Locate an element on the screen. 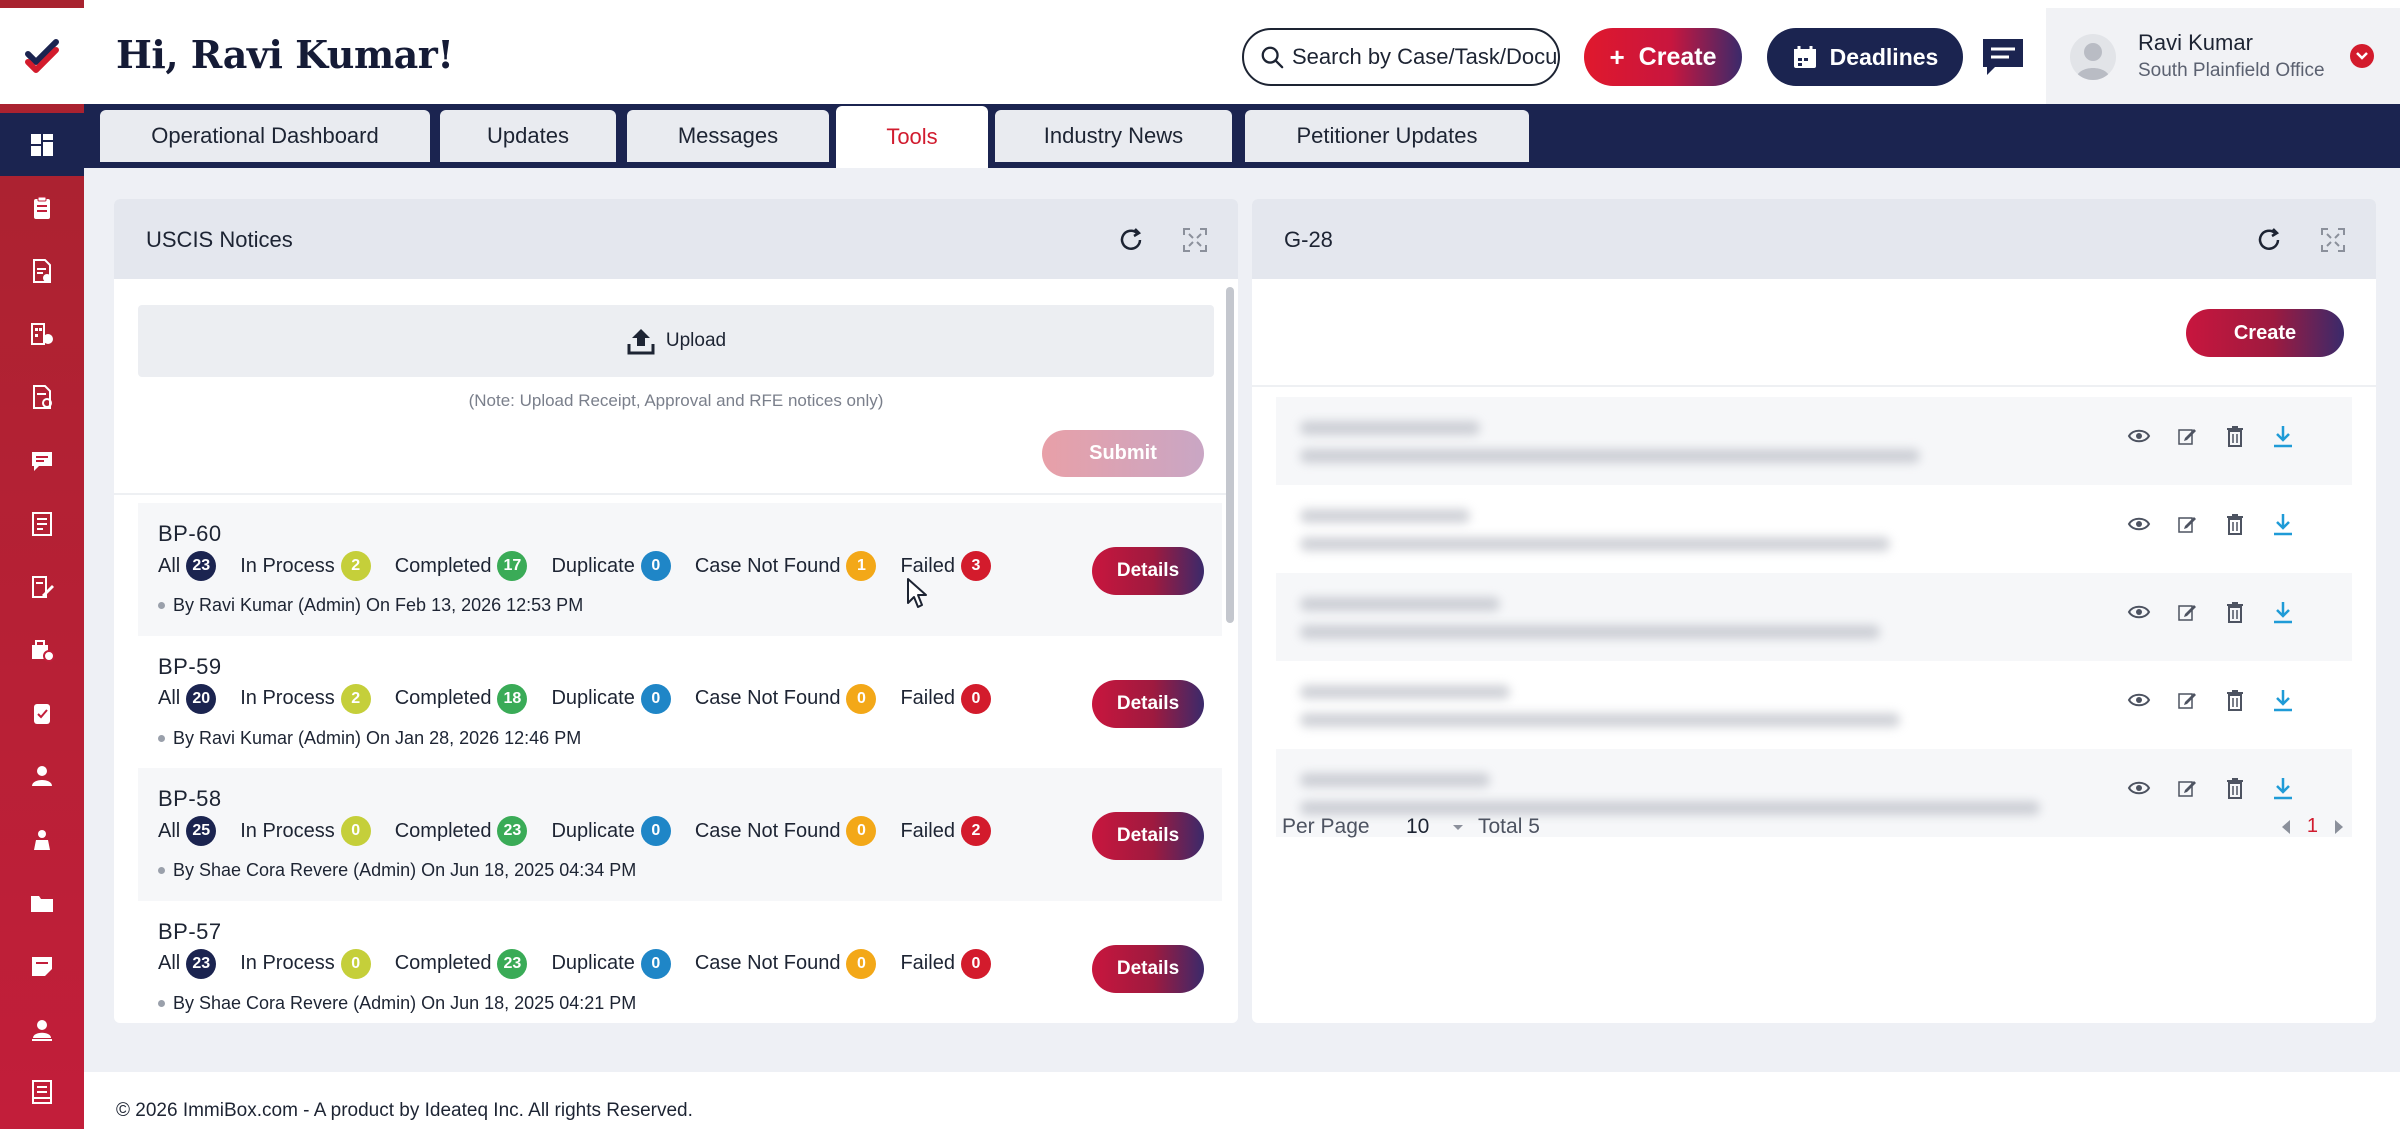 Image resolution: width=2400 pixels, height=1129 pixels. page-greeting: Hi, Ravi Kumar! is located at coordinates (285, 54).